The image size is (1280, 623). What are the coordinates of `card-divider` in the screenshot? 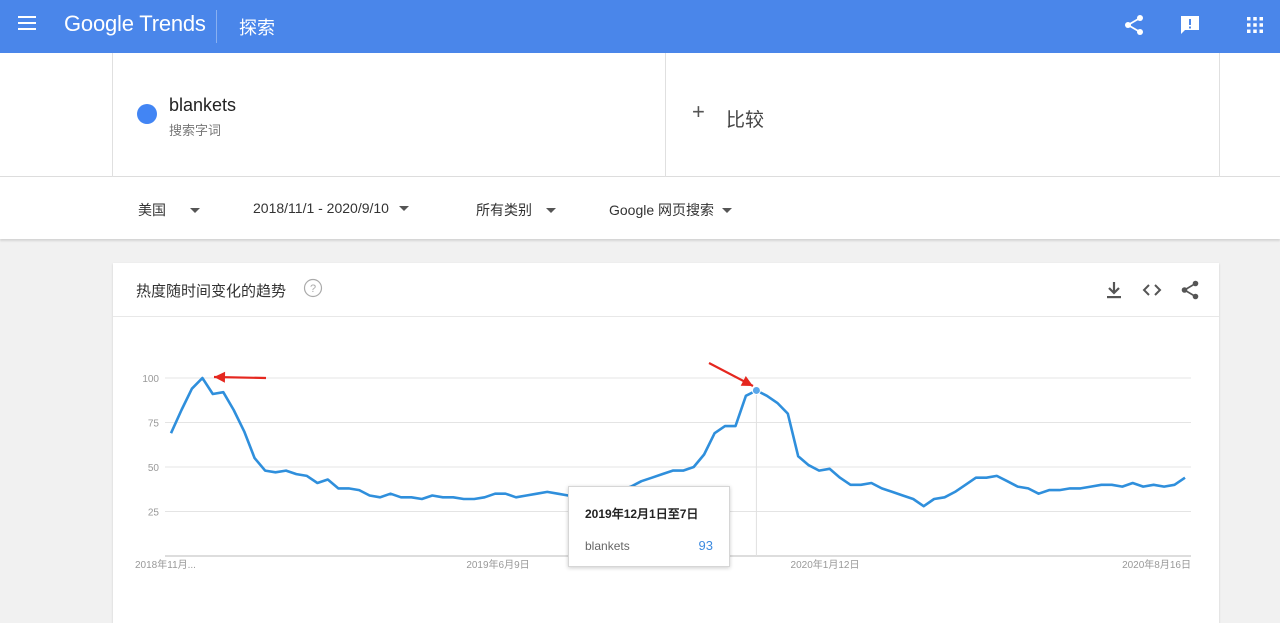 It's located at (666, 316).